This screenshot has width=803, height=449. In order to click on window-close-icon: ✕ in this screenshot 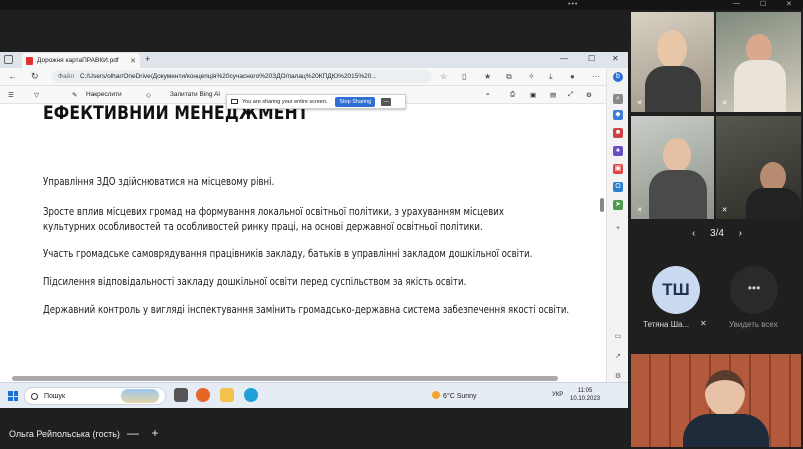, I will do `click(615, 58)`.